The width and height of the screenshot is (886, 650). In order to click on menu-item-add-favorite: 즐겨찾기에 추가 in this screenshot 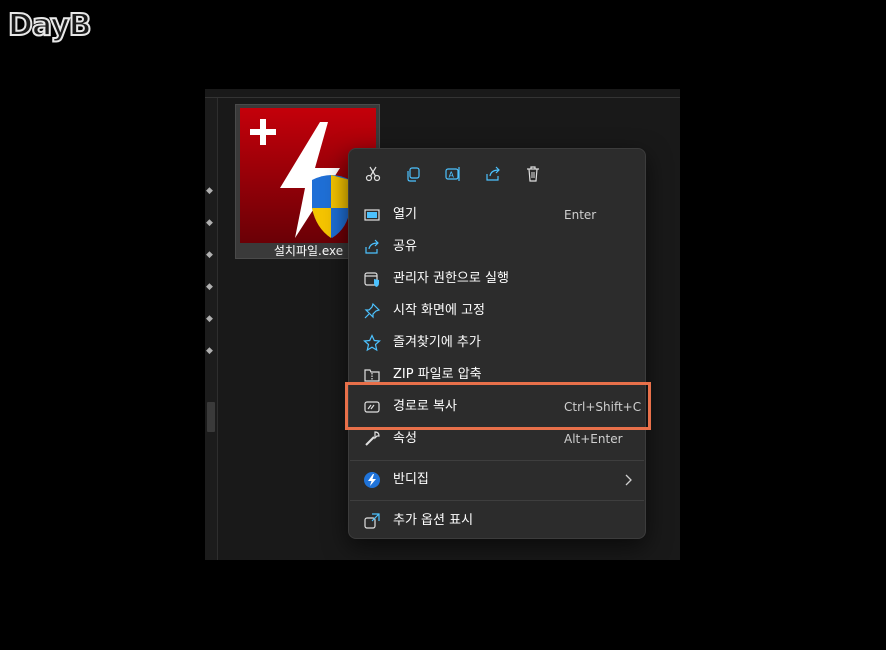, I will do `click(497, 343)`.